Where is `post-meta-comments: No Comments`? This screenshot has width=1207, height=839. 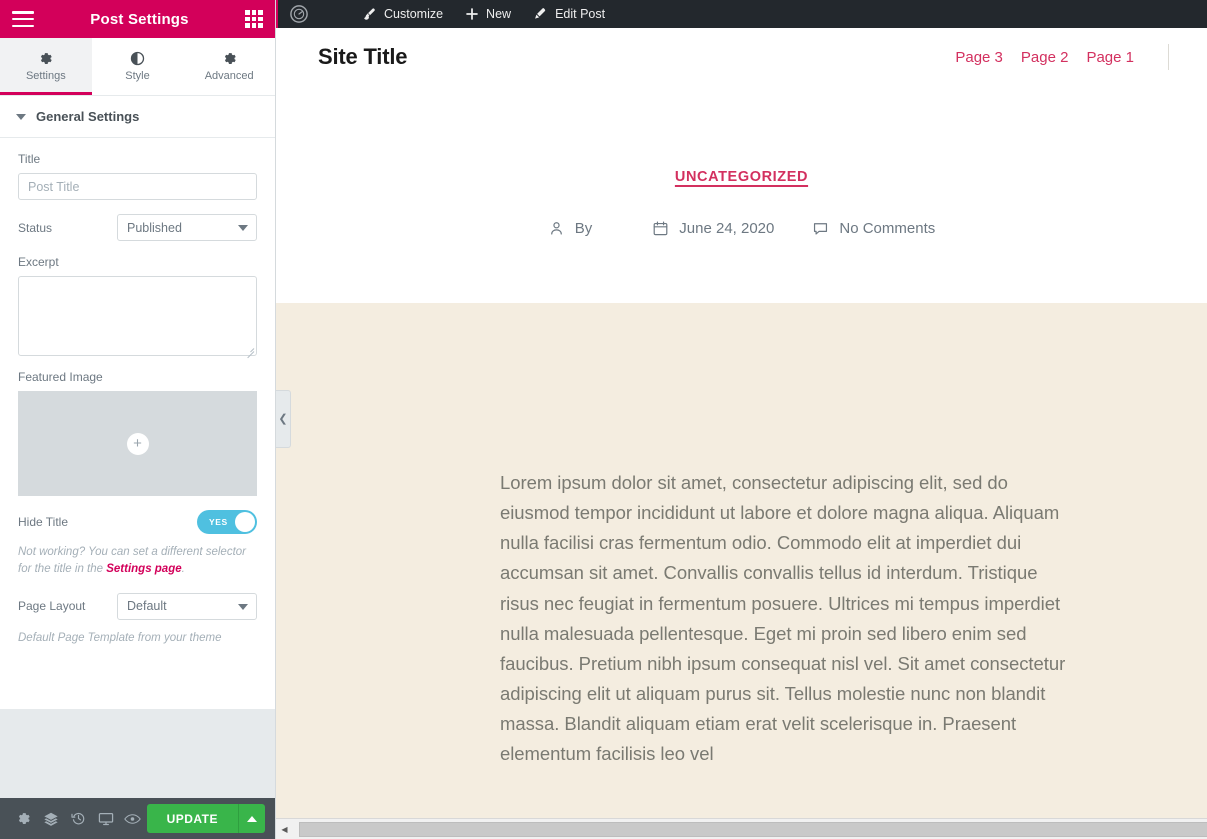 post-meta-comments: No Comments is located at coordinates (873, 228).